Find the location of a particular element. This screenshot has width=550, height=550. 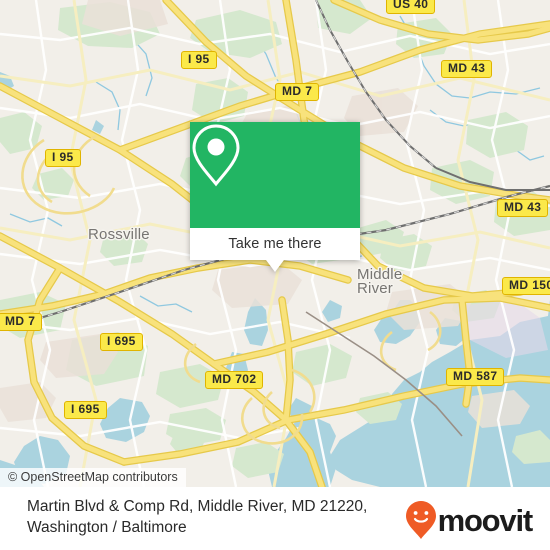

map-popup-card: Take me there is located at coordinates (275, 197).